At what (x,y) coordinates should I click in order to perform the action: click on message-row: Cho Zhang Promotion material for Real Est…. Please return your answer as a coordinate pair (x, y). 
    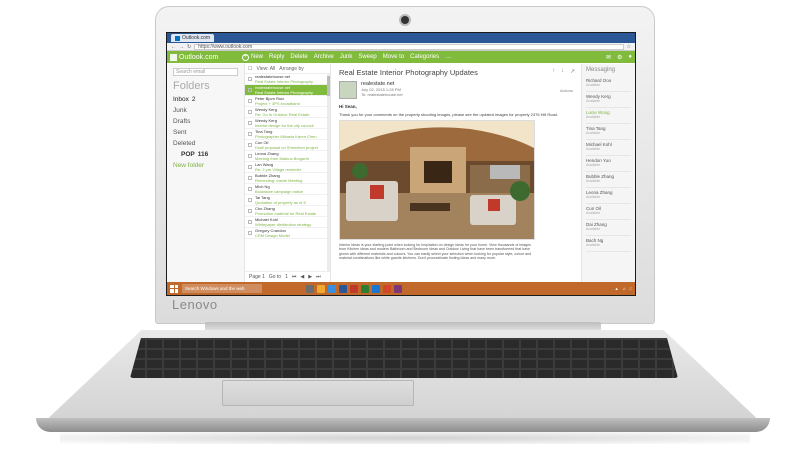
    Looking at the image, I should click on (287, 211).